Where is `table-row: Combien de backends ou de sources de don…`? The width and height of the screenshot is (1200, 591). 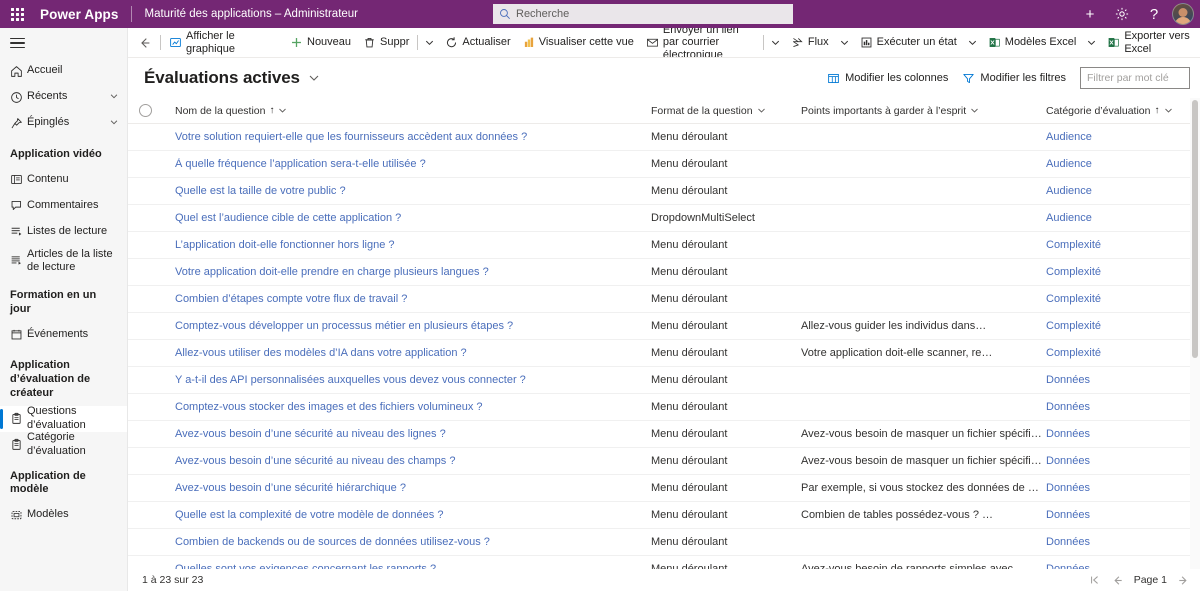
table-row: Combien de backends ou de sources de don… is located at coordinates (664, 542).